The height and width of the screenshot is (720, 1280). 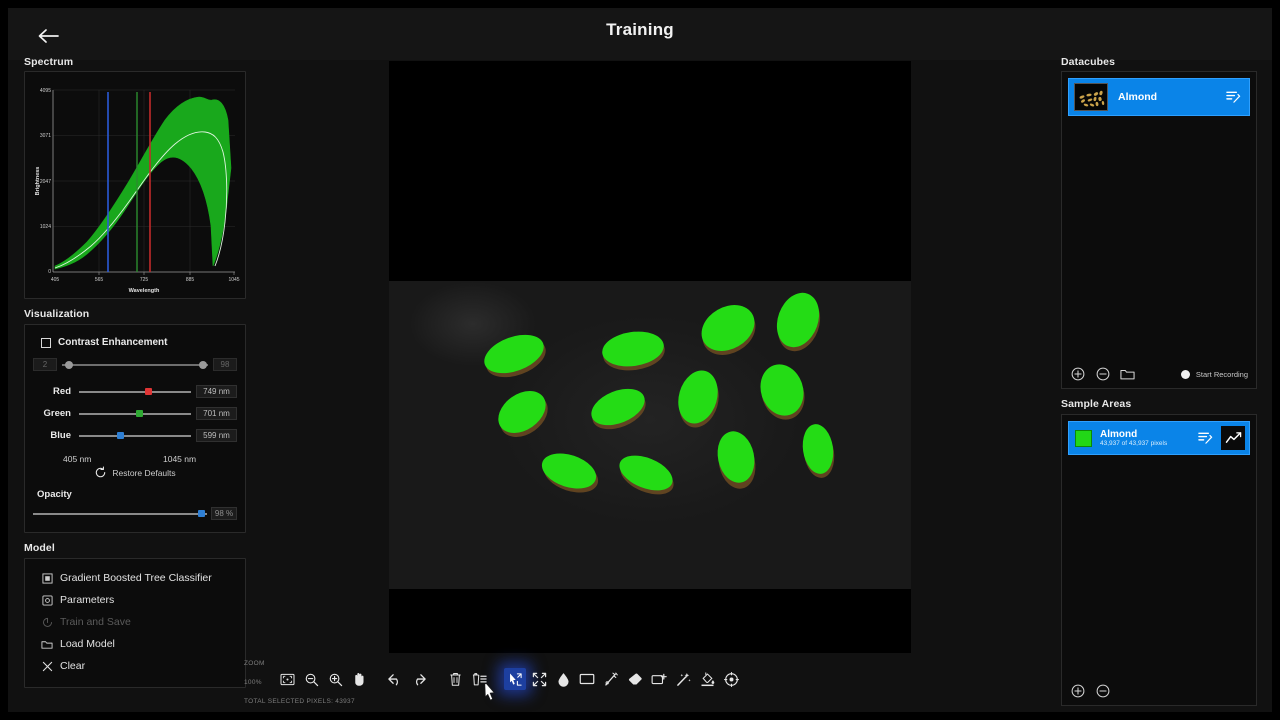 What do you see at coordinates (539, 679) in the screenshot?
I see `shrink-selection-button` at bounding box center [539, 679].